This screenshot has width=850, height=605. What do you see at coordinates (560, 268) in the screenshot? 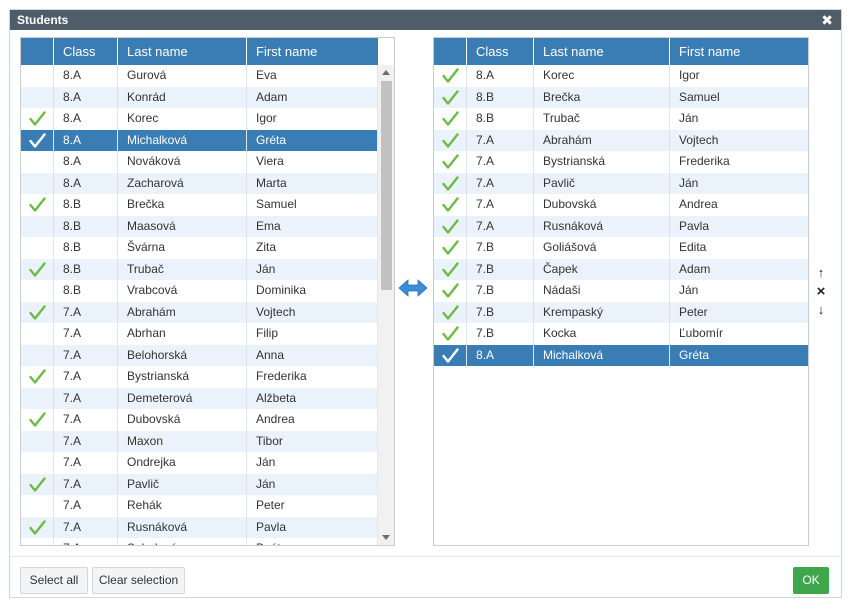
I see `cell-last-name: Čapek` at bounding box center [560, 268].